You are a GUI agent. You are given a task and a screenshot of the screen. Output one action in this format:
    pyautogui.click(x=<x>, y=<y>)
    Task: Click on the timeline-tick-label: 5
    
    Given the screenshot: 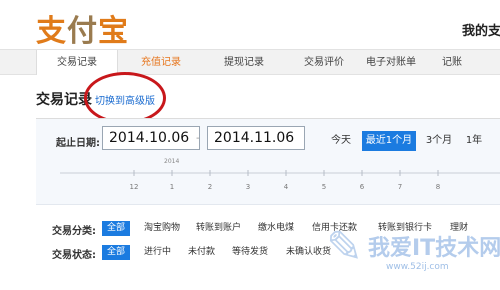 What is the action you would take?
    pyautogui.click(x=324, y=187)
    